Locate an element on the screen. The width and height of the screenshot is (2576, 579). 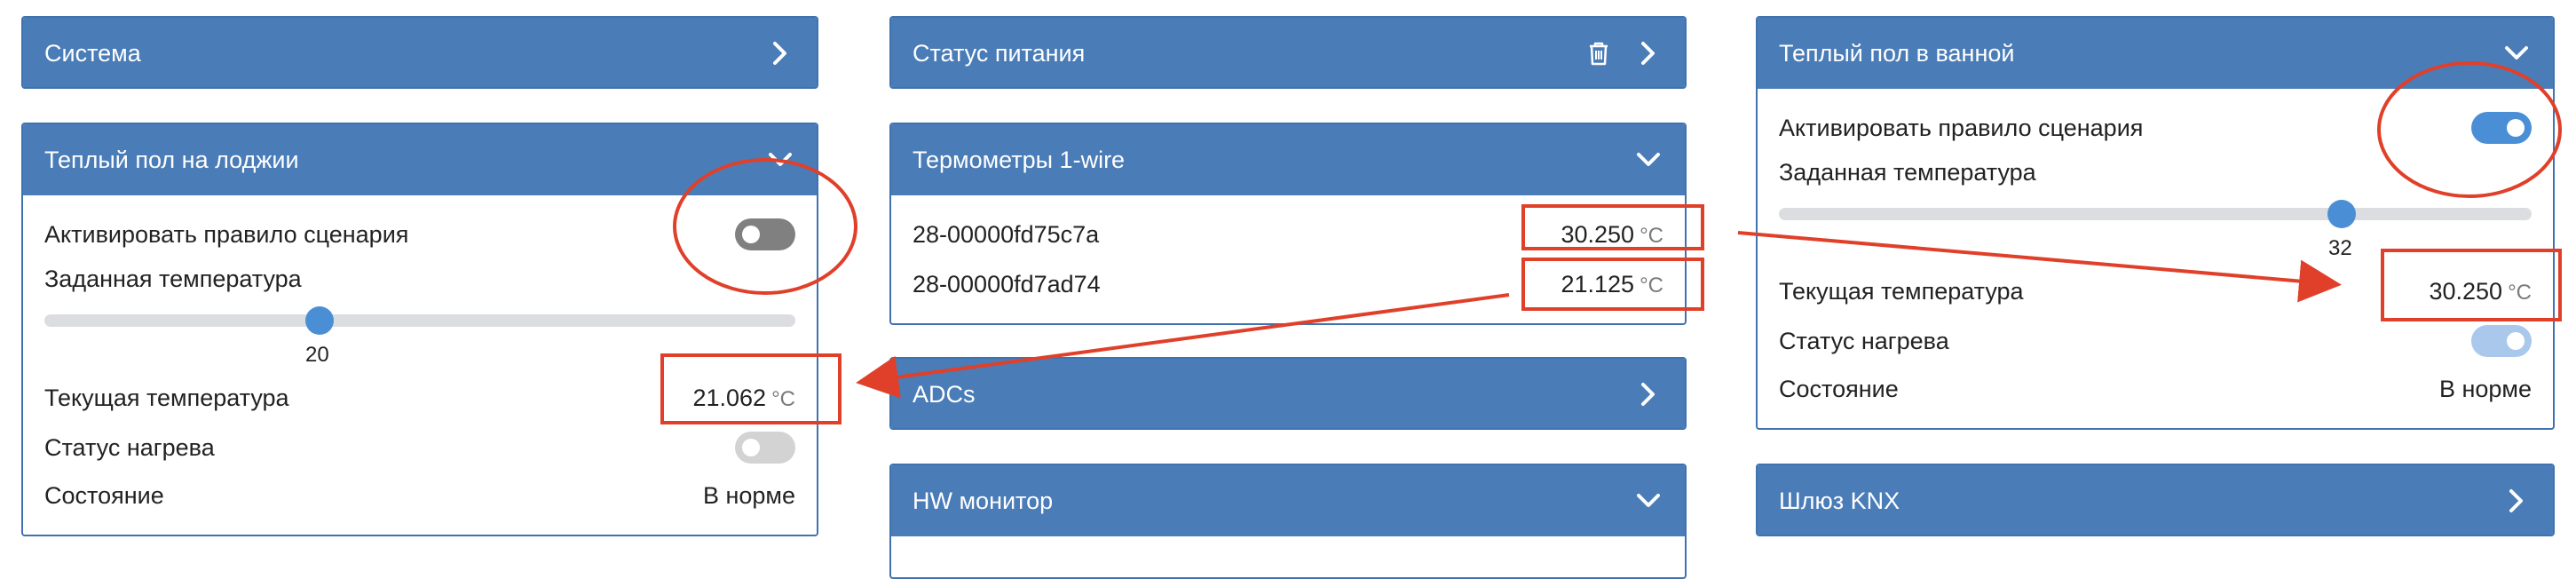
card-title: Шлюз KNX is located at coordinates (1839, 501).